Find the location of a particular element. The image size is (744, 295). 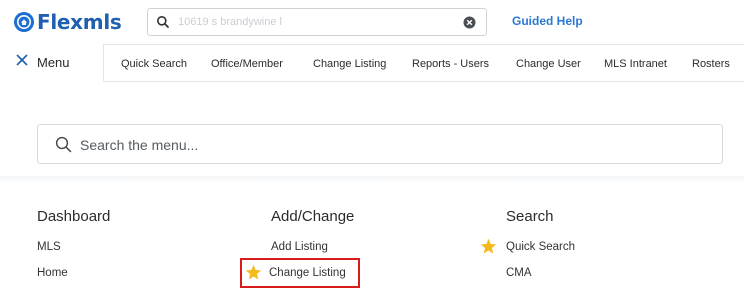

clear-icon is located at coordinates (469, 25).